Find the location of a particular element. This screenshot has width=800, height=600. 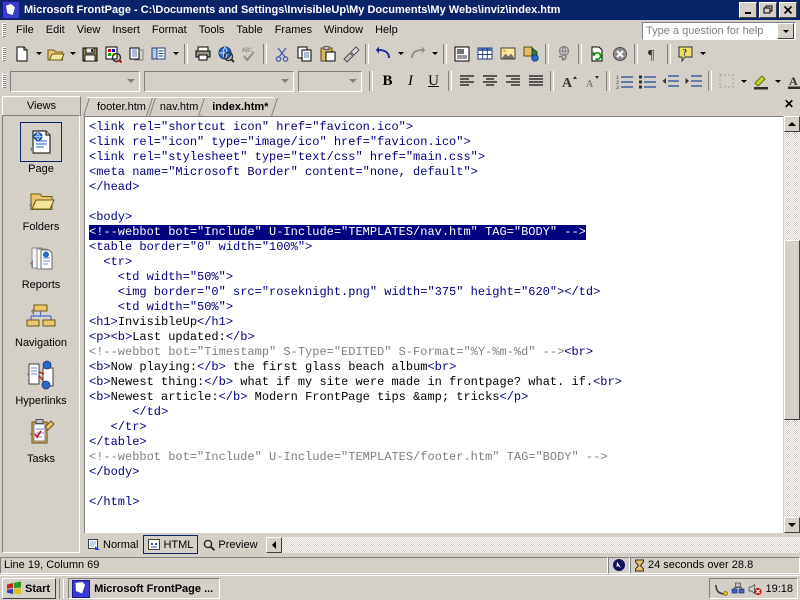

tab-normal: Normal is located at coordinates (113, 544).